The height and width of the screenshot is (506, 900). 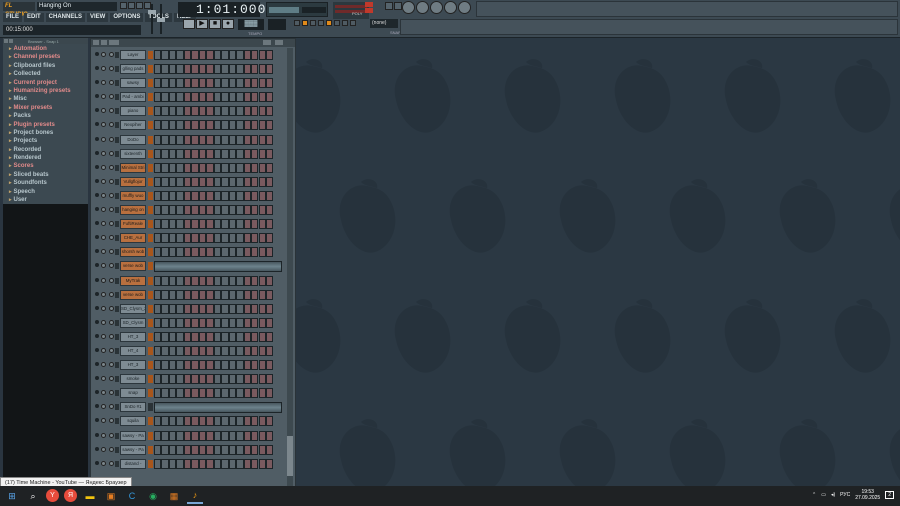 What do you see at coordinates (174, 496) in the screenshot?
I see `app-grid-icon: ▦` at bounding box center [174, 496].